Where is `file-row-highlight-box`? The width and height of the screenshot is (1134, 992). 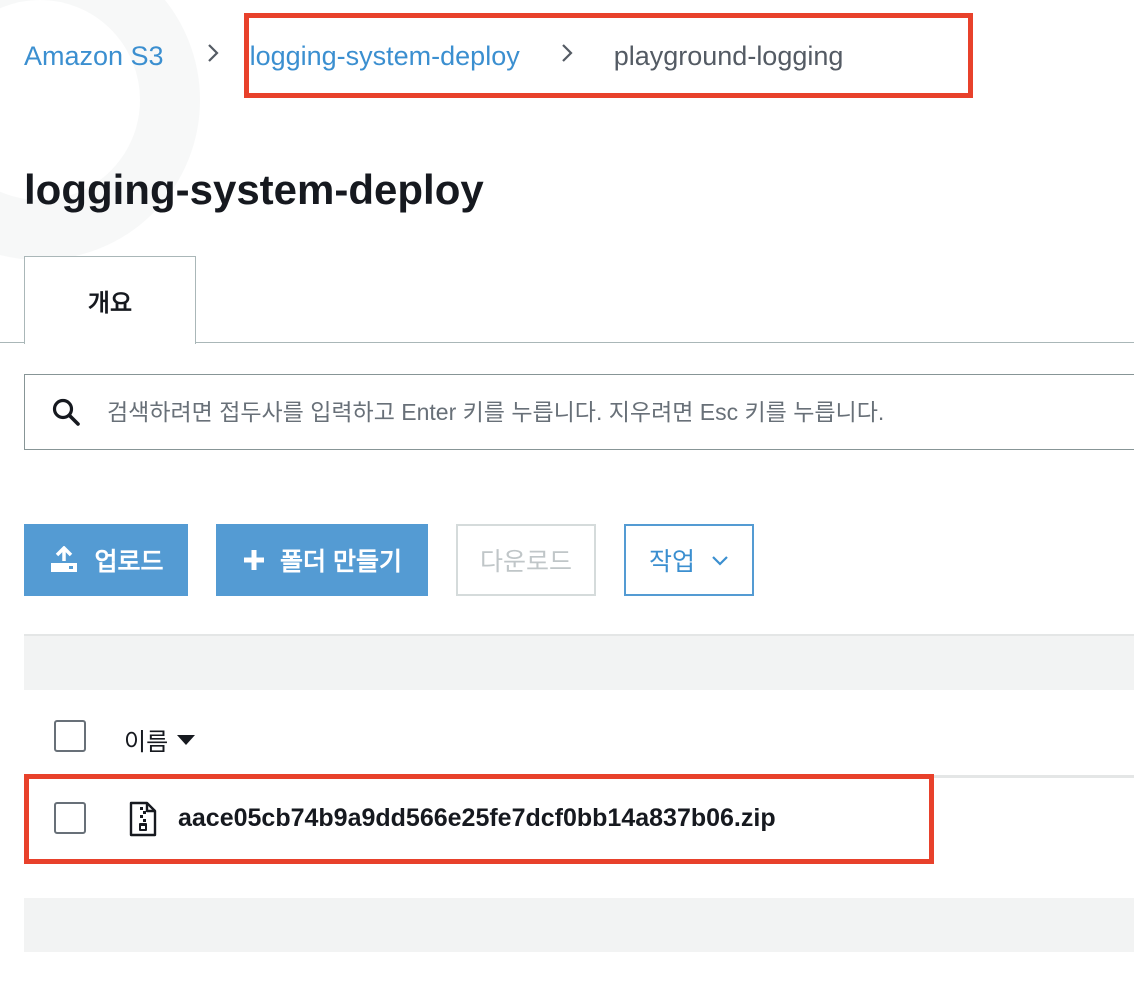
file-row-highlight-box is located at coordinates (479, 819).